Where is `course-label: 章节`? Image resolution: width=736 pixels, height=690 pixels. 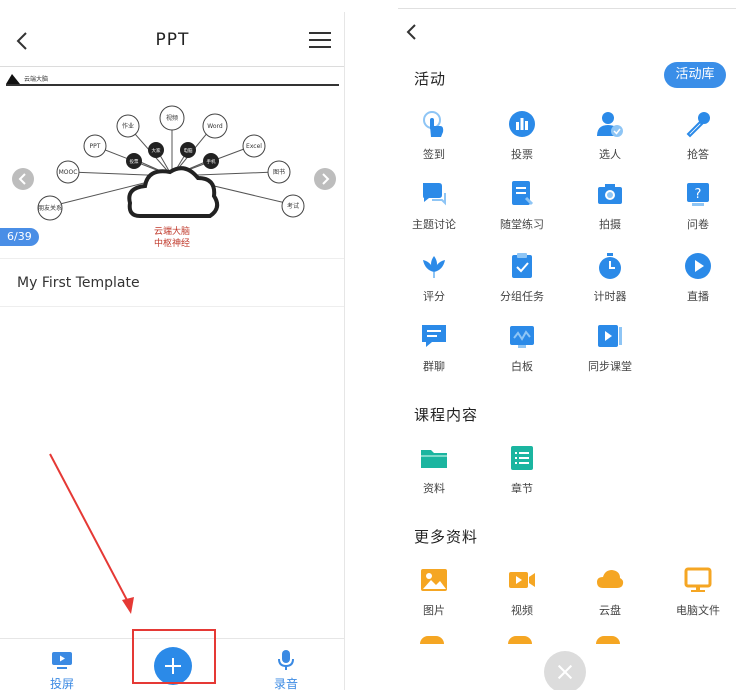
course-label: 章节 is located at coordinates (522, 488).